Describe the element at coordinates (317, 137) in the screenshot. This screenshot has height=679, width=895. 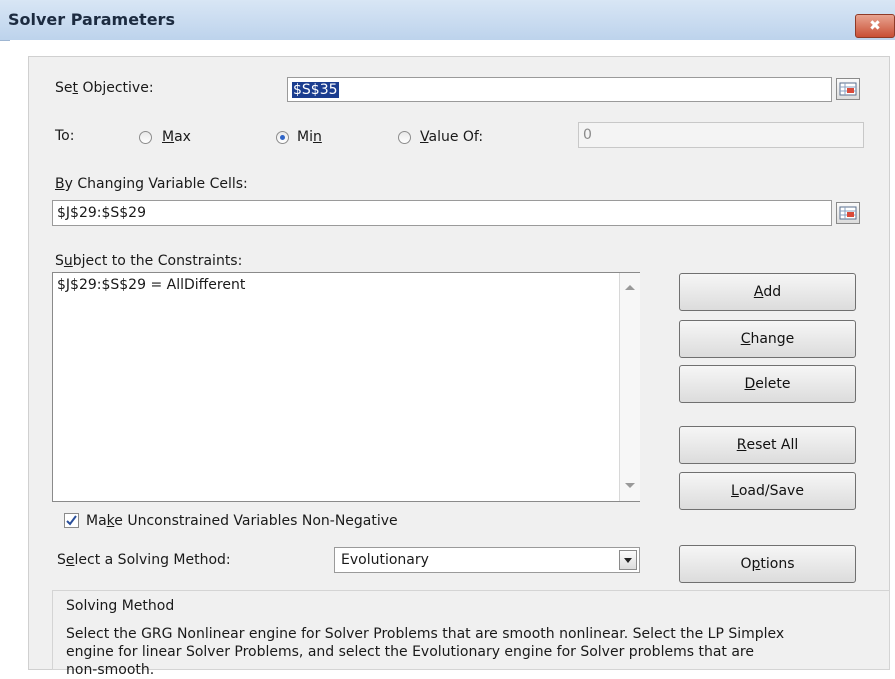
I see `label-accelerator: n` at that location.